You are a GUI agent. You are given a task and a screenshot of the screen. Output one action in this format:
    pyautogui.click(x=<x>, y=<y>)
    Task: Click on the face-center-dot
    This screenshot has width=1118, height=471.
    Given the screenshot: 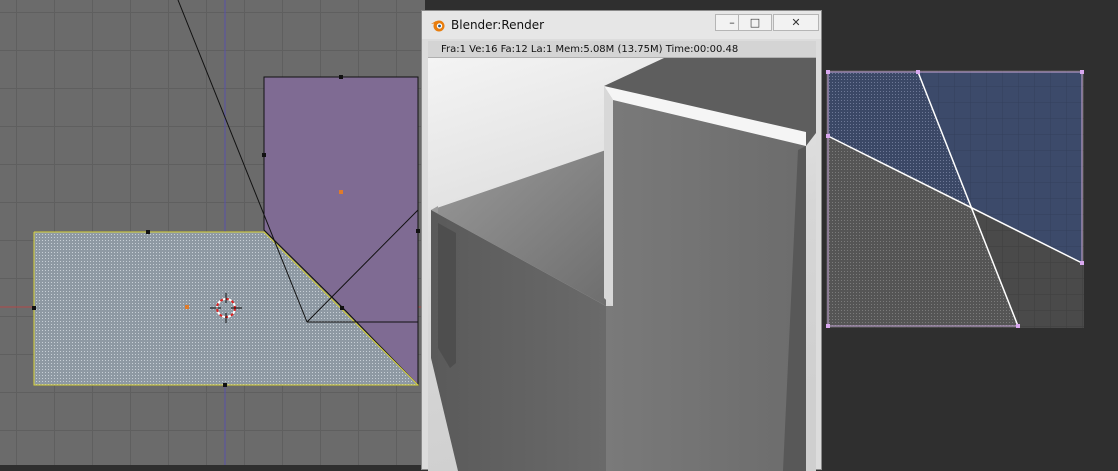 What is the action you would take?
    pyautogui.click(x=341, y=192)
    